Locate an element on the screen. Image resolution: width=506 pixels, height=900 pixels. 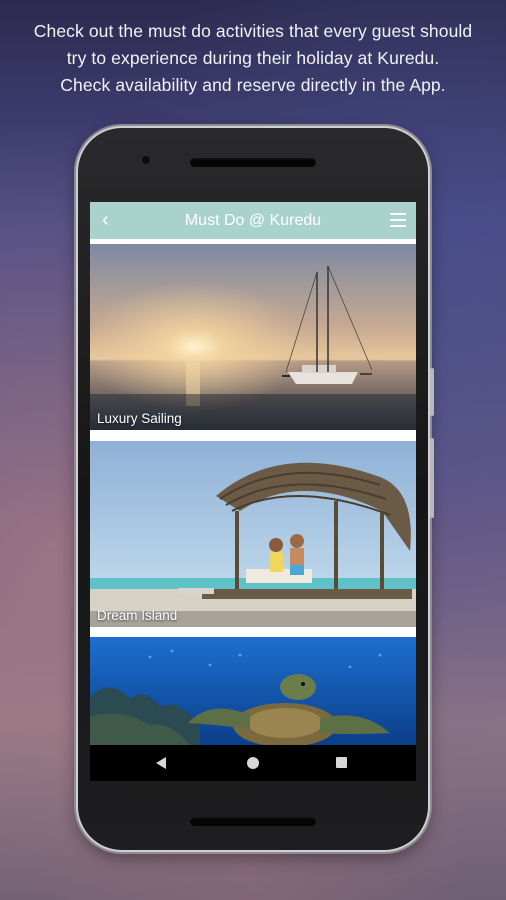
android-nav-bar is located at coordinates (253, 763).